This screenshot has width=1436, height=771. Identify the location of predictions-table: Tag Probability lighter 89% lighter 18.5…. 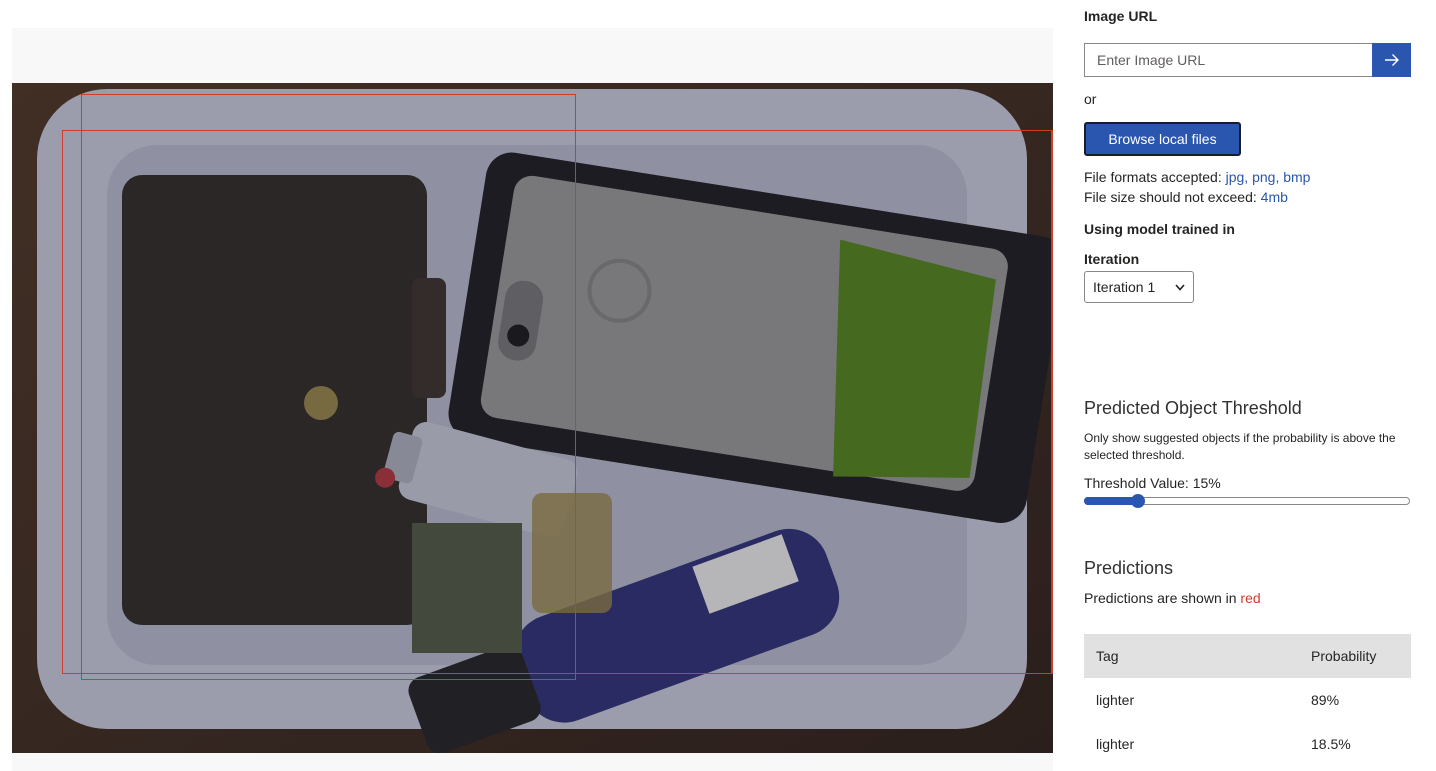
(1247, 700).